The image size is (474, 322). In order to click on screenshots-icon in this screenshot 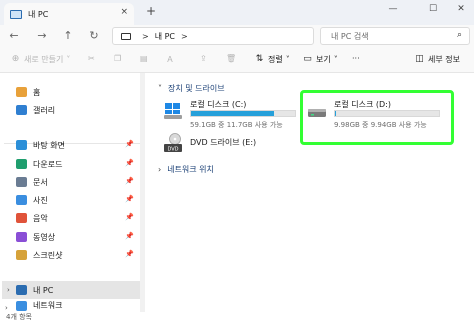, I will do `click(21, 255)`.